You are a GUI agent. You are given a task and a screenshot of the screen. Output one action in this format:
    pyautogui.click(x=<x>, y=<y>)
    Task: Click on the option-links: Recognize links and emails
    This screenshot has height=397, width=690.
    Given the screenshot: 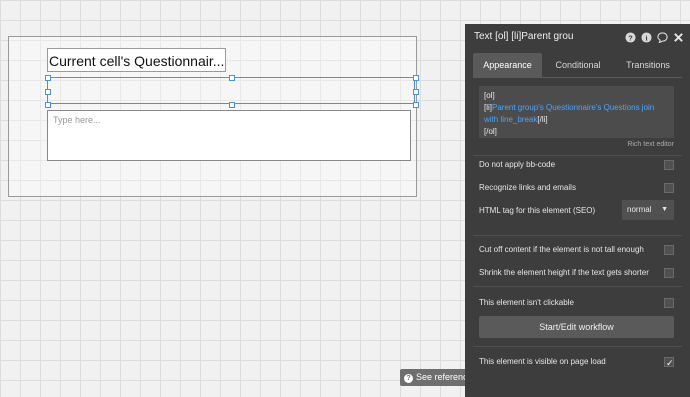 What is the action you would take?
    pyautogui.click(x=576, y=188)
    